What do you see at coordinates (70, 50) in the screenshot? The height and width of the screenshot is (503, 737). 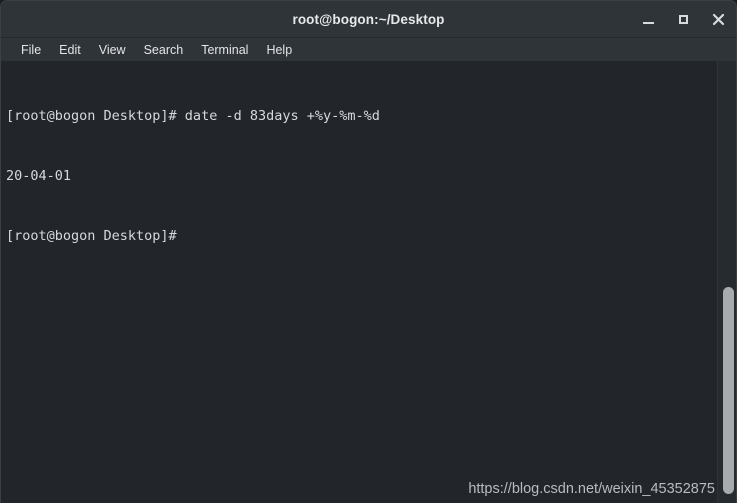 I see `menu-item-edit: Edit` at bounding box center [70, 50].